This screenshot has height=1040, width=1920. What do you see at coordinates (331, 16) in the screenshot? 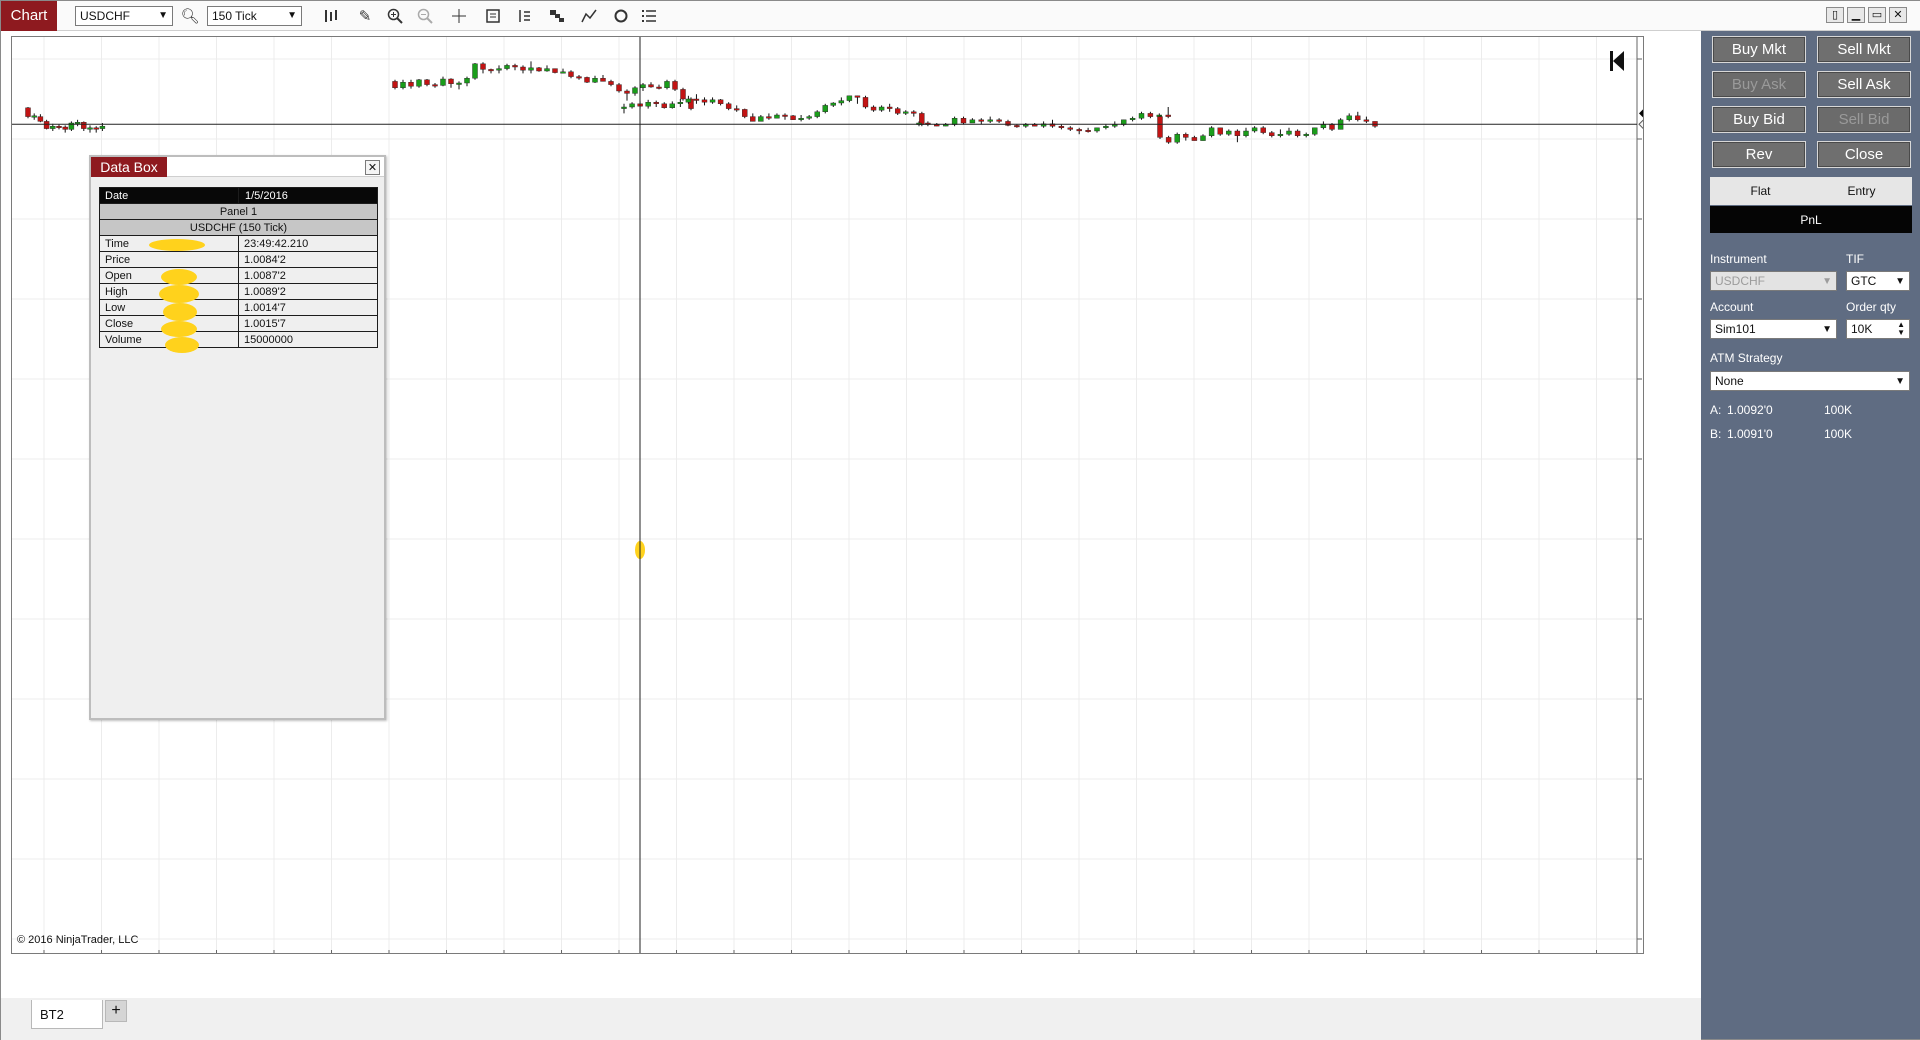
I see `bar-style-icon` at bounding box center [331, 16].